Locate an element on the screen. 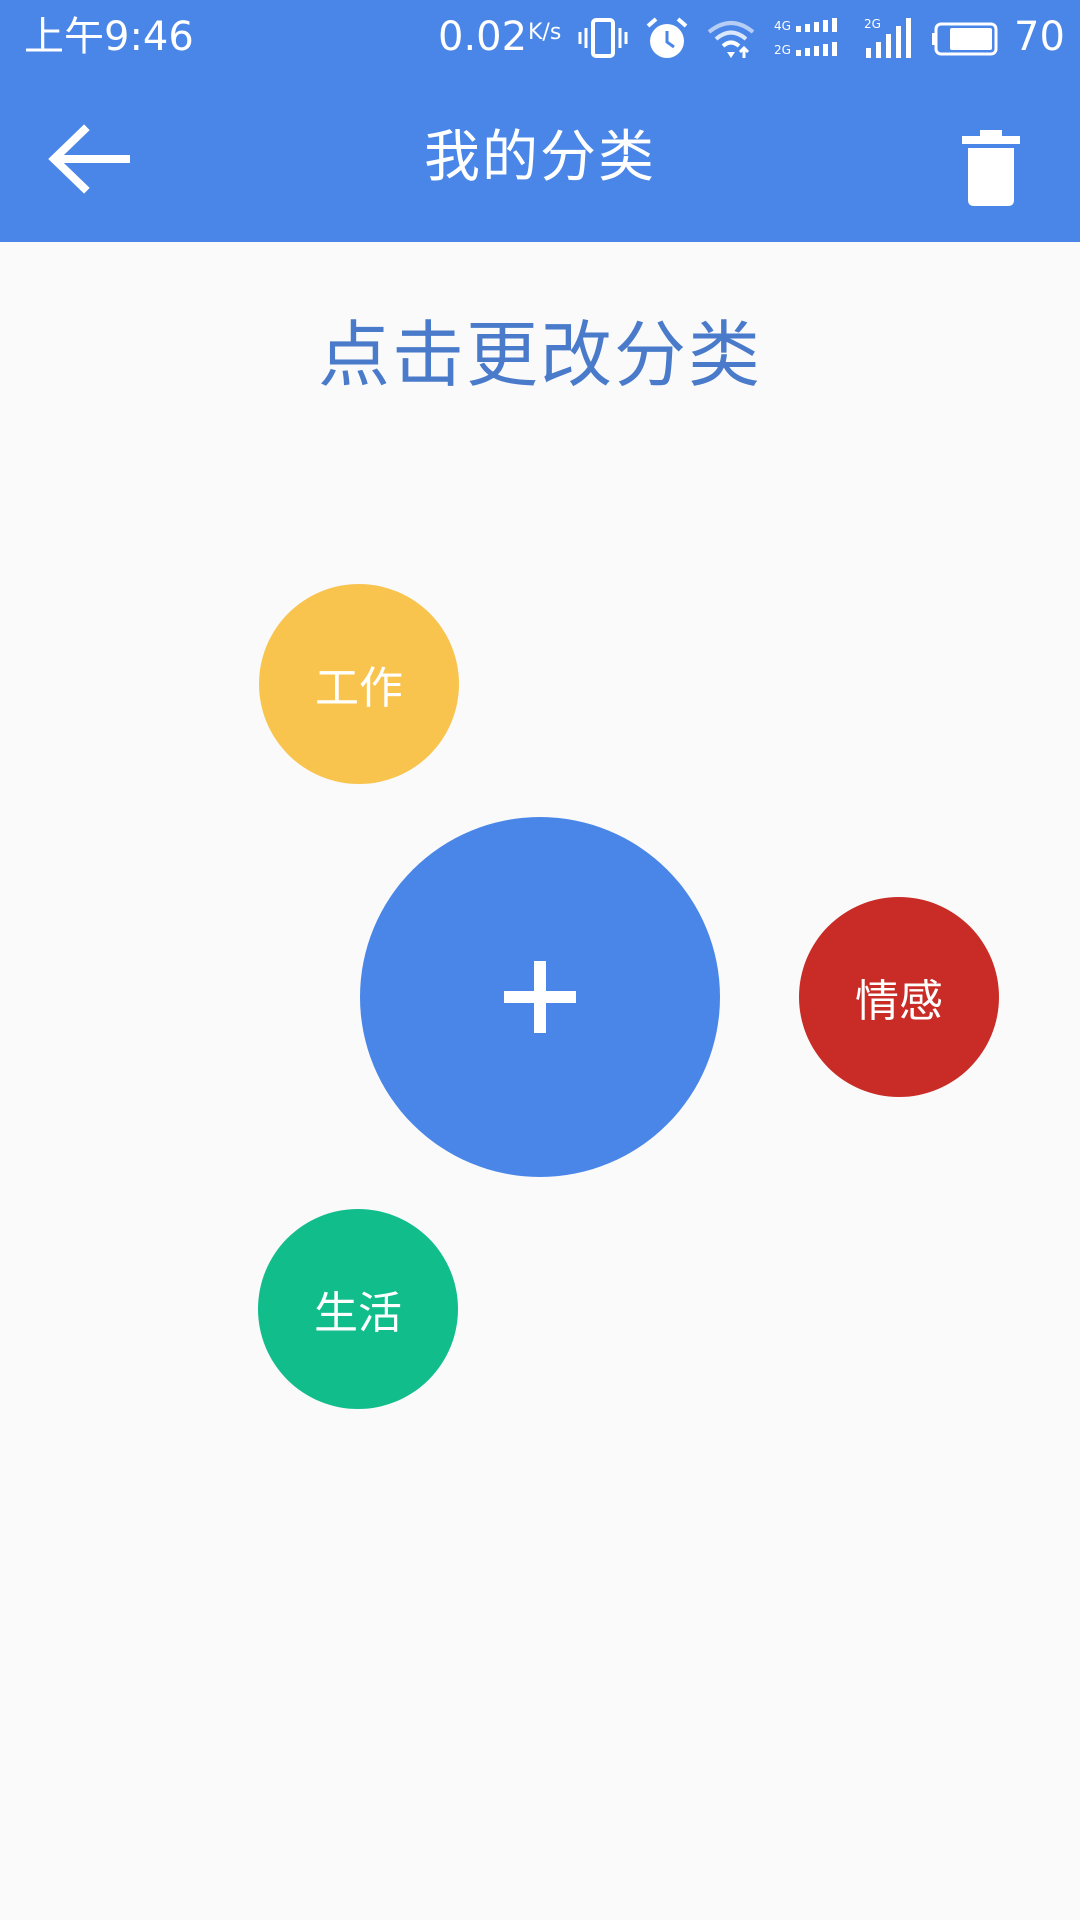 The width and height of the screenshot is (1080, 1920). battery-icon is located at coordinates (965, 39).